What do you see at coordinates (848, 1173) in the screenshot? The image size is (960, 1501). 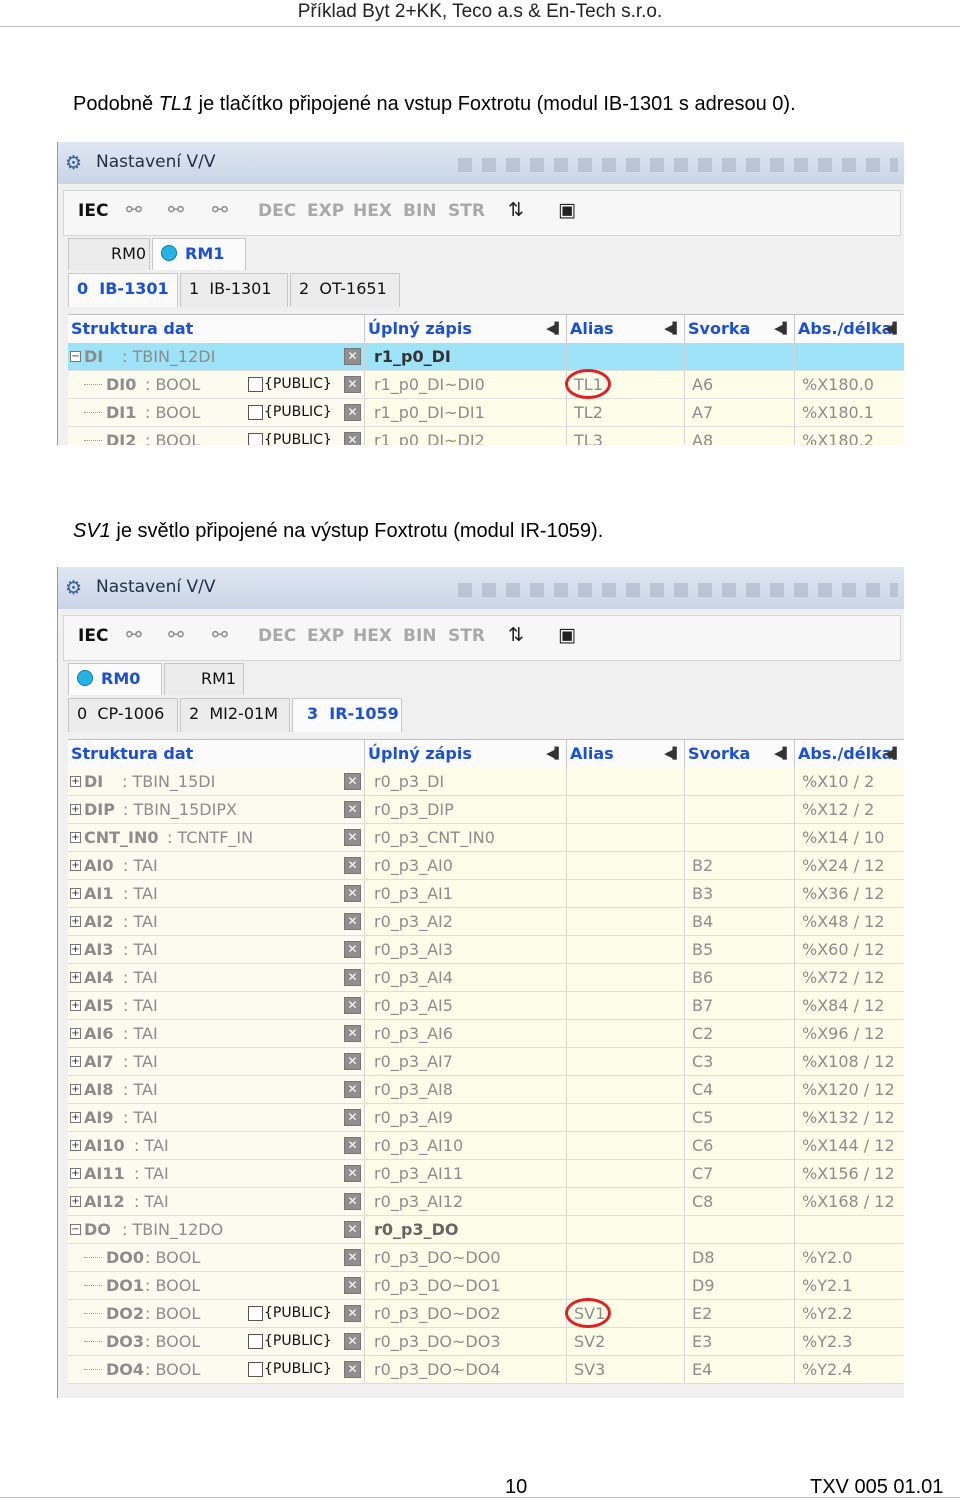 I see `cell-abs: %X156 / 12` at bounding box center [848, 1173].